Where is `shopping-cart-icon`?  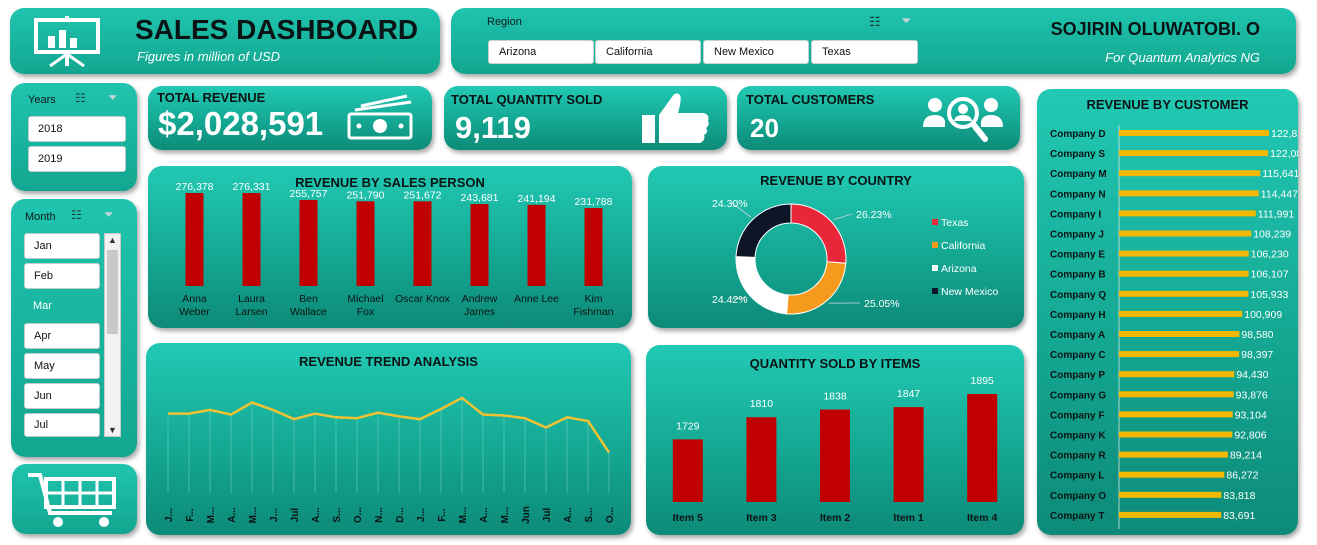
shopping-cart-icon is located at coordinates (72, 500).